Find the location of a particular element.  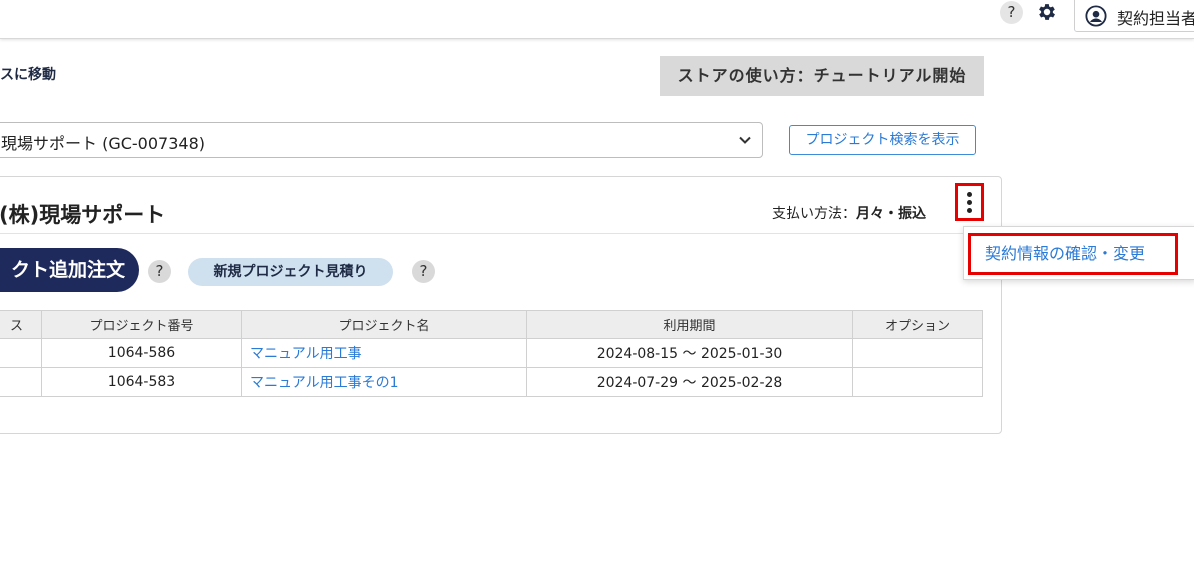

column-header: ス is located at coordinates (21, 324).